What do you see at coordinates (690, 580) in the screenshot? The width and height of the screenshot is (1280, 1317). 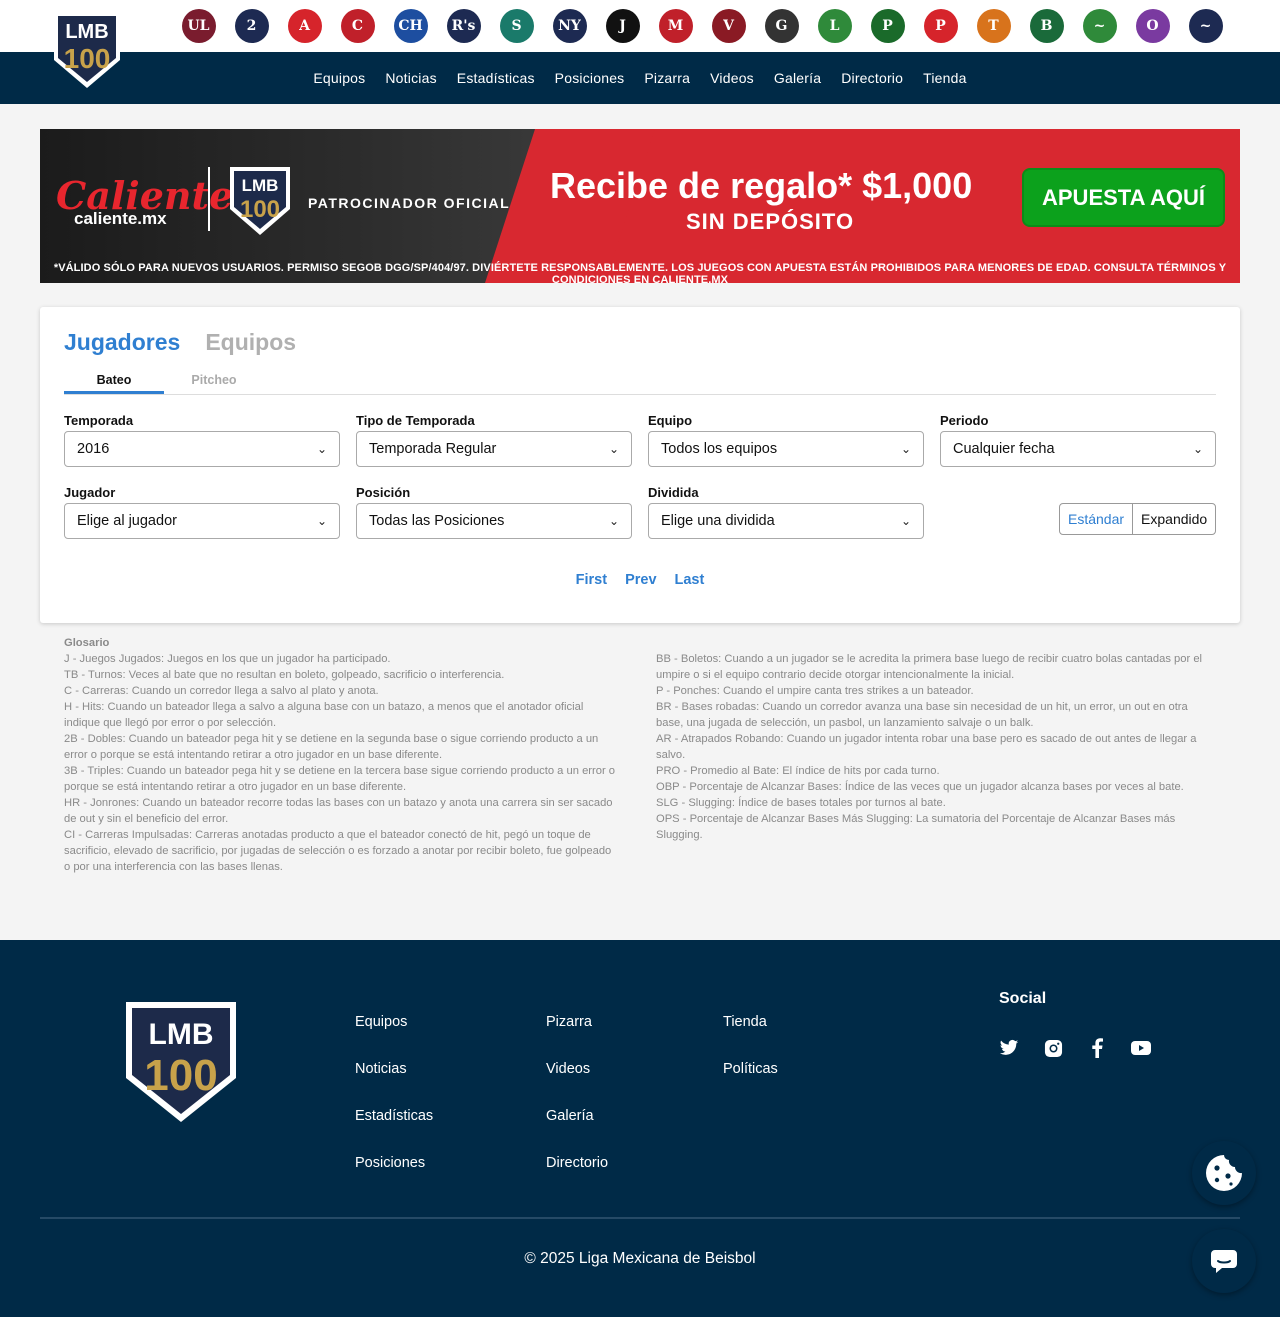 I see `last-page-link: Last` at bounding box center [690, 580].